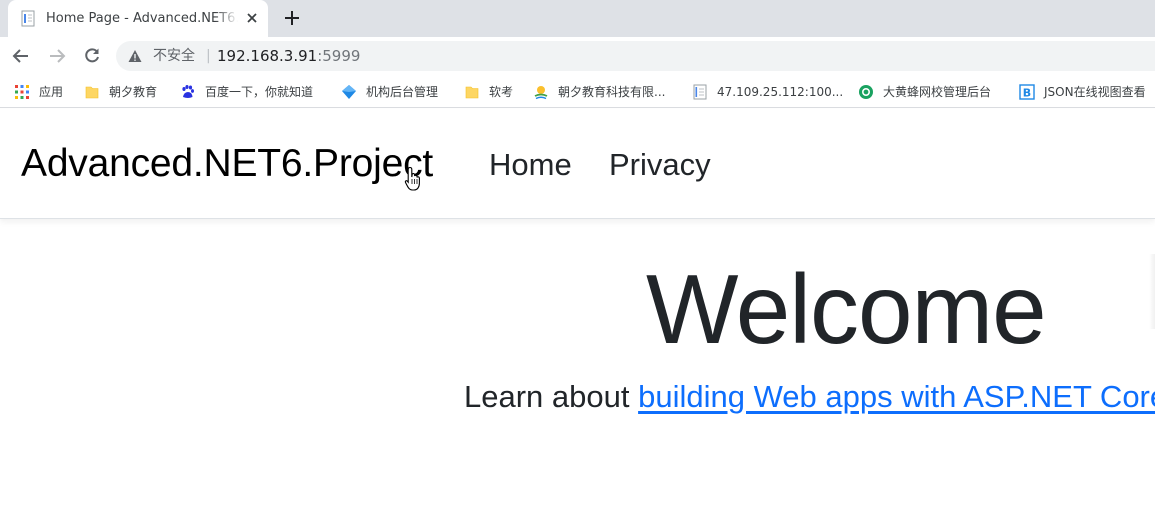 This screenshot has height=515, width=1155. What do you see at coordinates (551, 396) in the screenshot?
I see `learn-prefix: Learn about` at bounding box center [551, 396].